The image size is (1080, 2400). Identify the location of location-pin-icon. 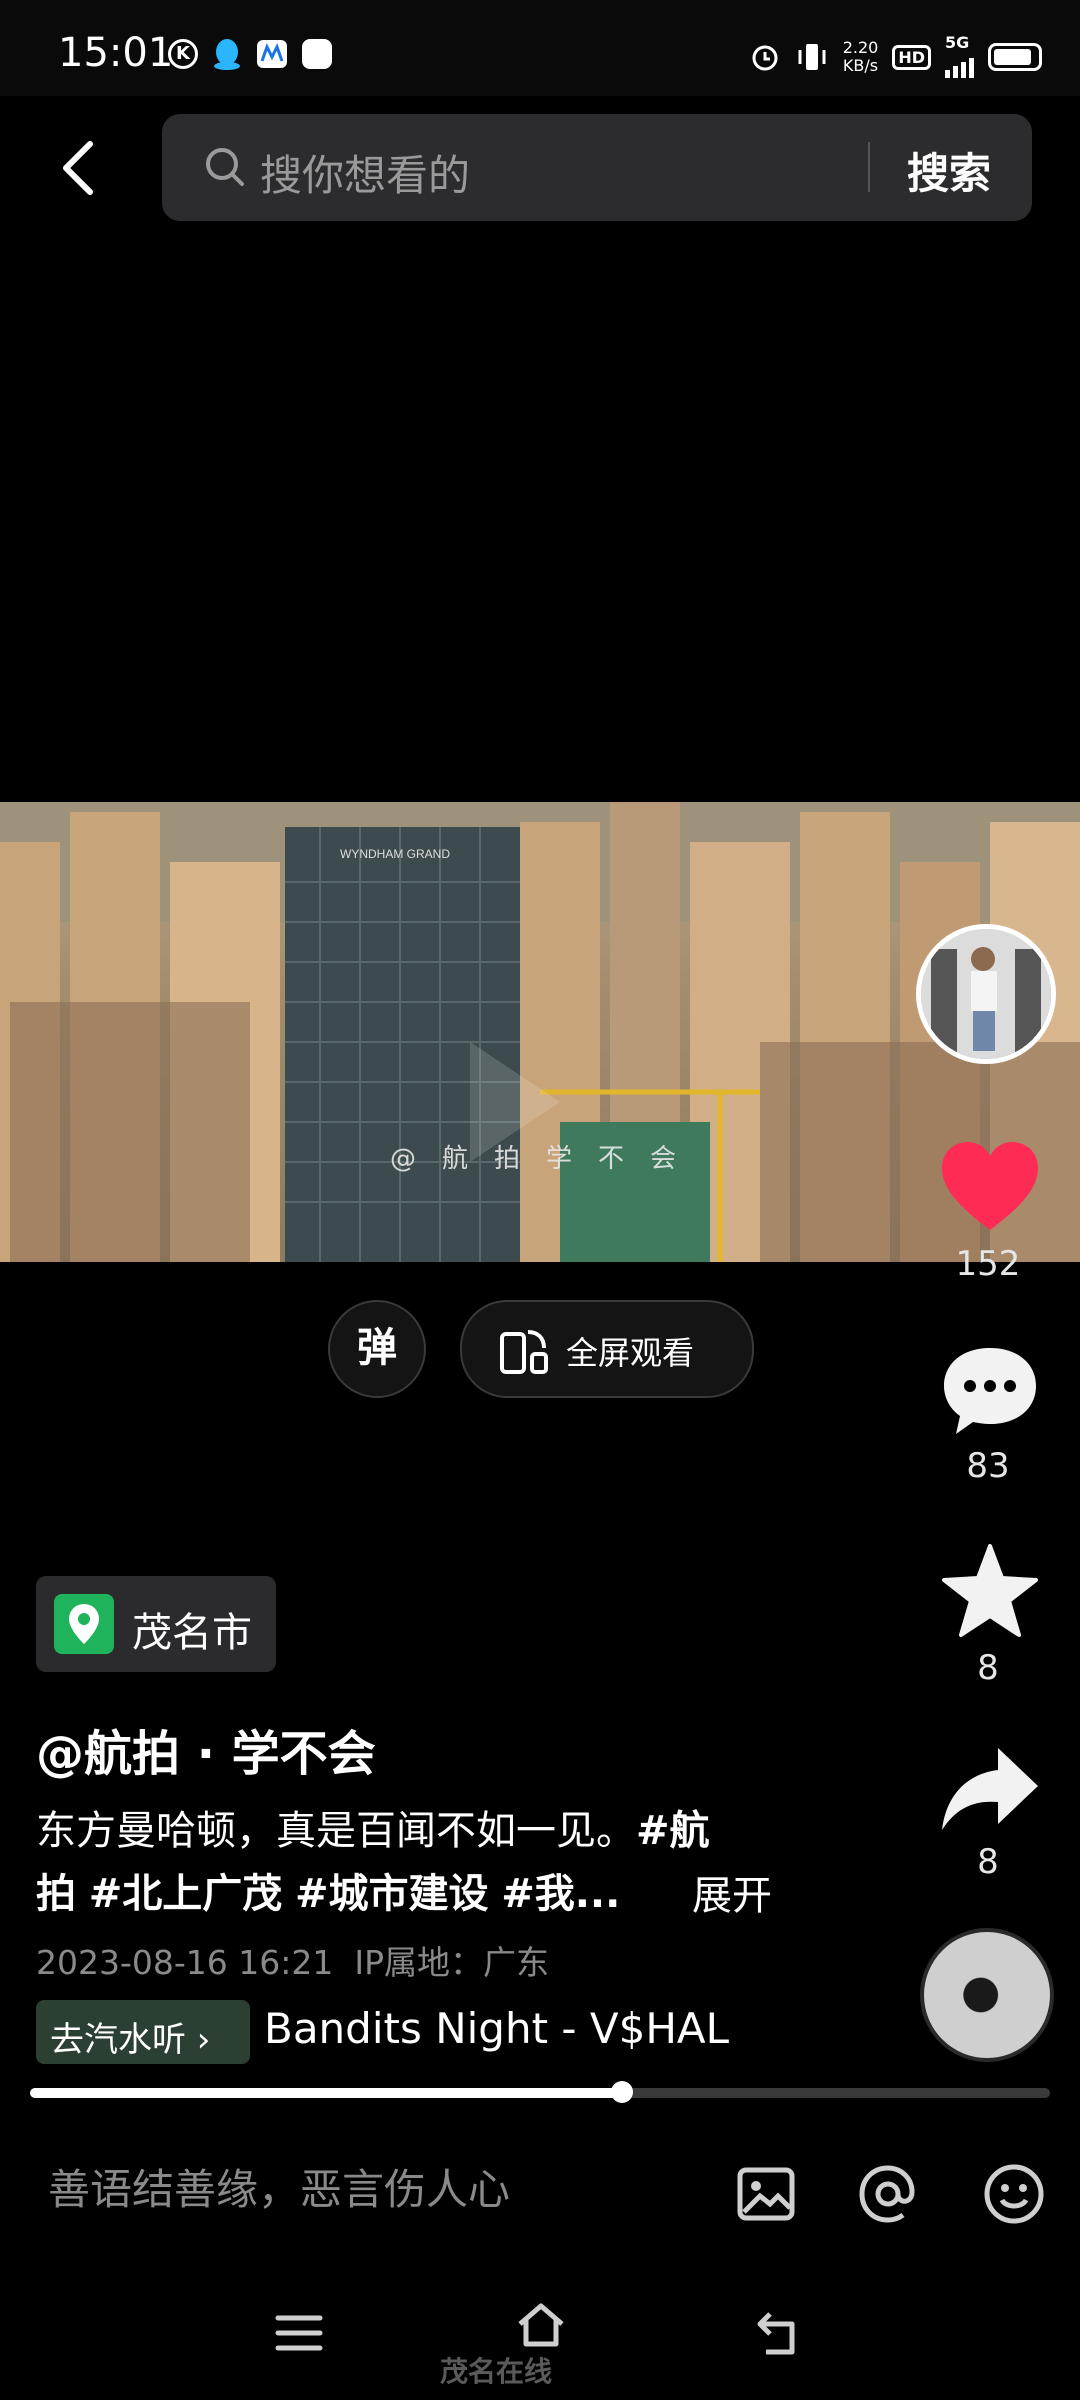
(84, 1624).